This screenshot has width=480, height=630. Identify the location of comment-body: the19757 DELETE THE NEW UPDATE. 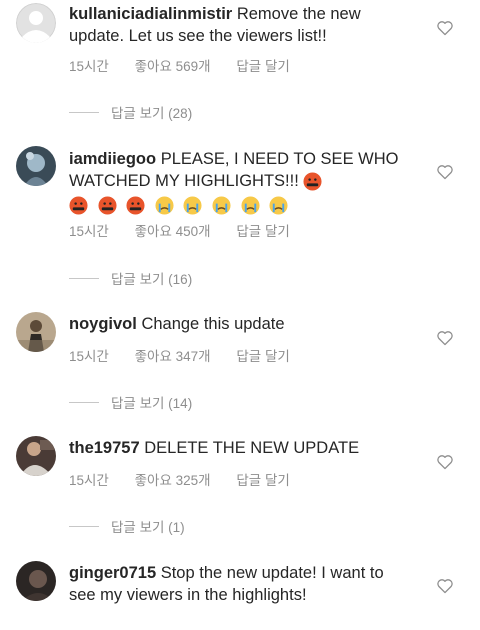
(239, 448).